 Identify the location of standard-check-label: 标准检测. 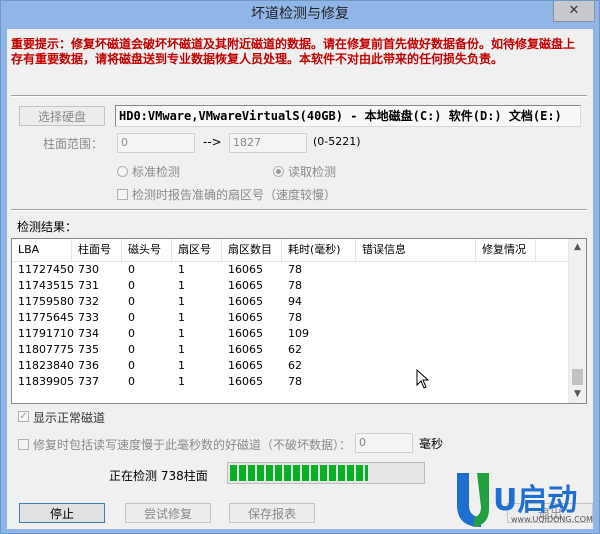
(156, 172).